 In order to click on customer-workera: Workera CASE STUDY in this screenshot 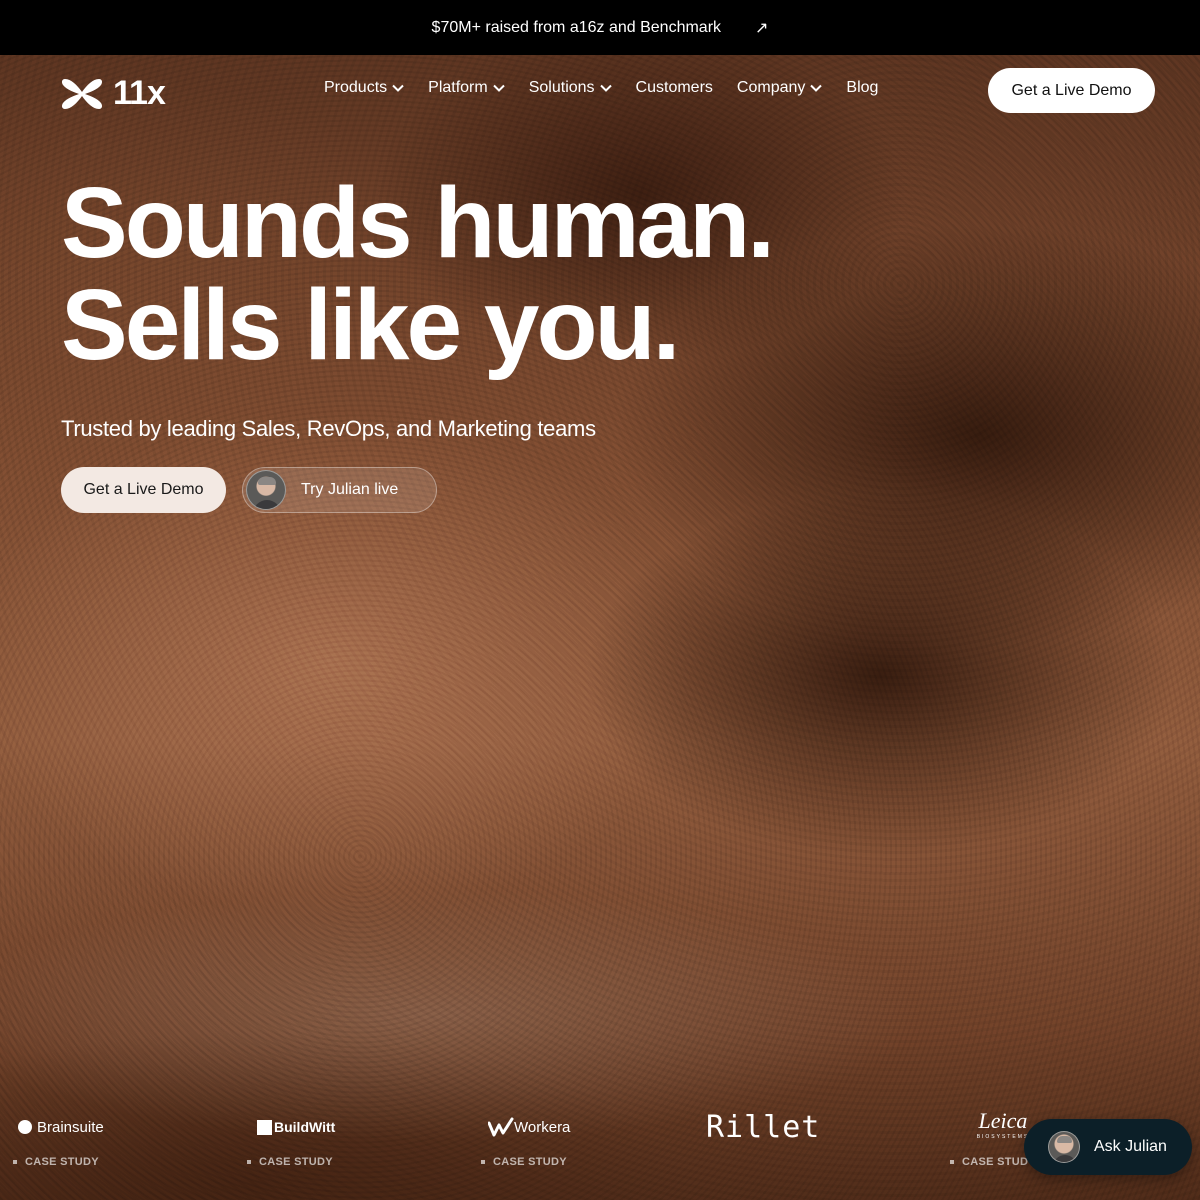, I will do `click(525, 1138)`.